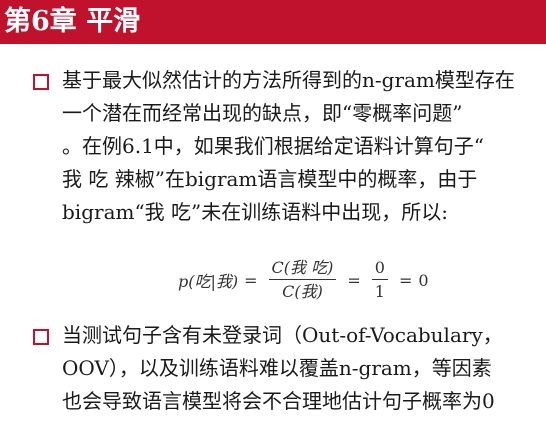  Describe the element at coordinates (255, 212) in the screenshot. I see `paragraph-line: bigram“我 吃”未在训练语料中出现，所以:` at that location.